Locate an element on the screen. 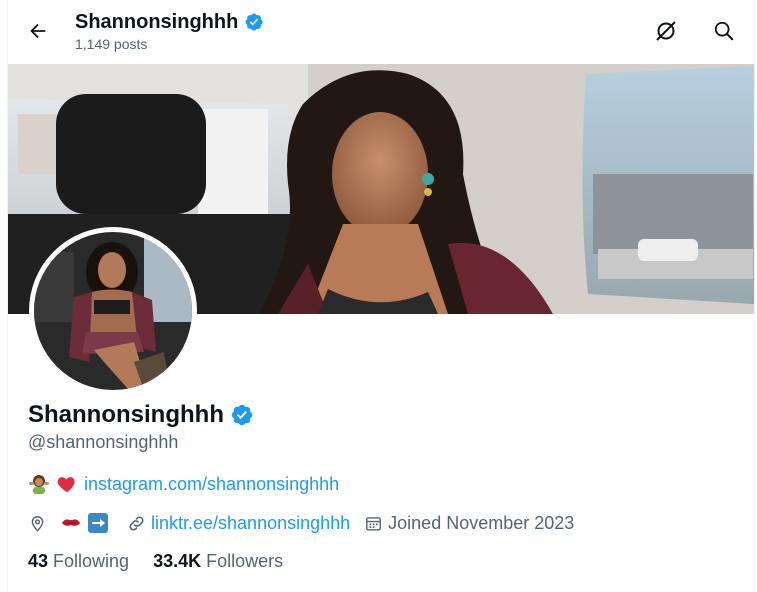 This screenshot has width=757, height=592. bio-instagram-link: instagram.com/shannonsinghhh is located at coordinates (211, 484).